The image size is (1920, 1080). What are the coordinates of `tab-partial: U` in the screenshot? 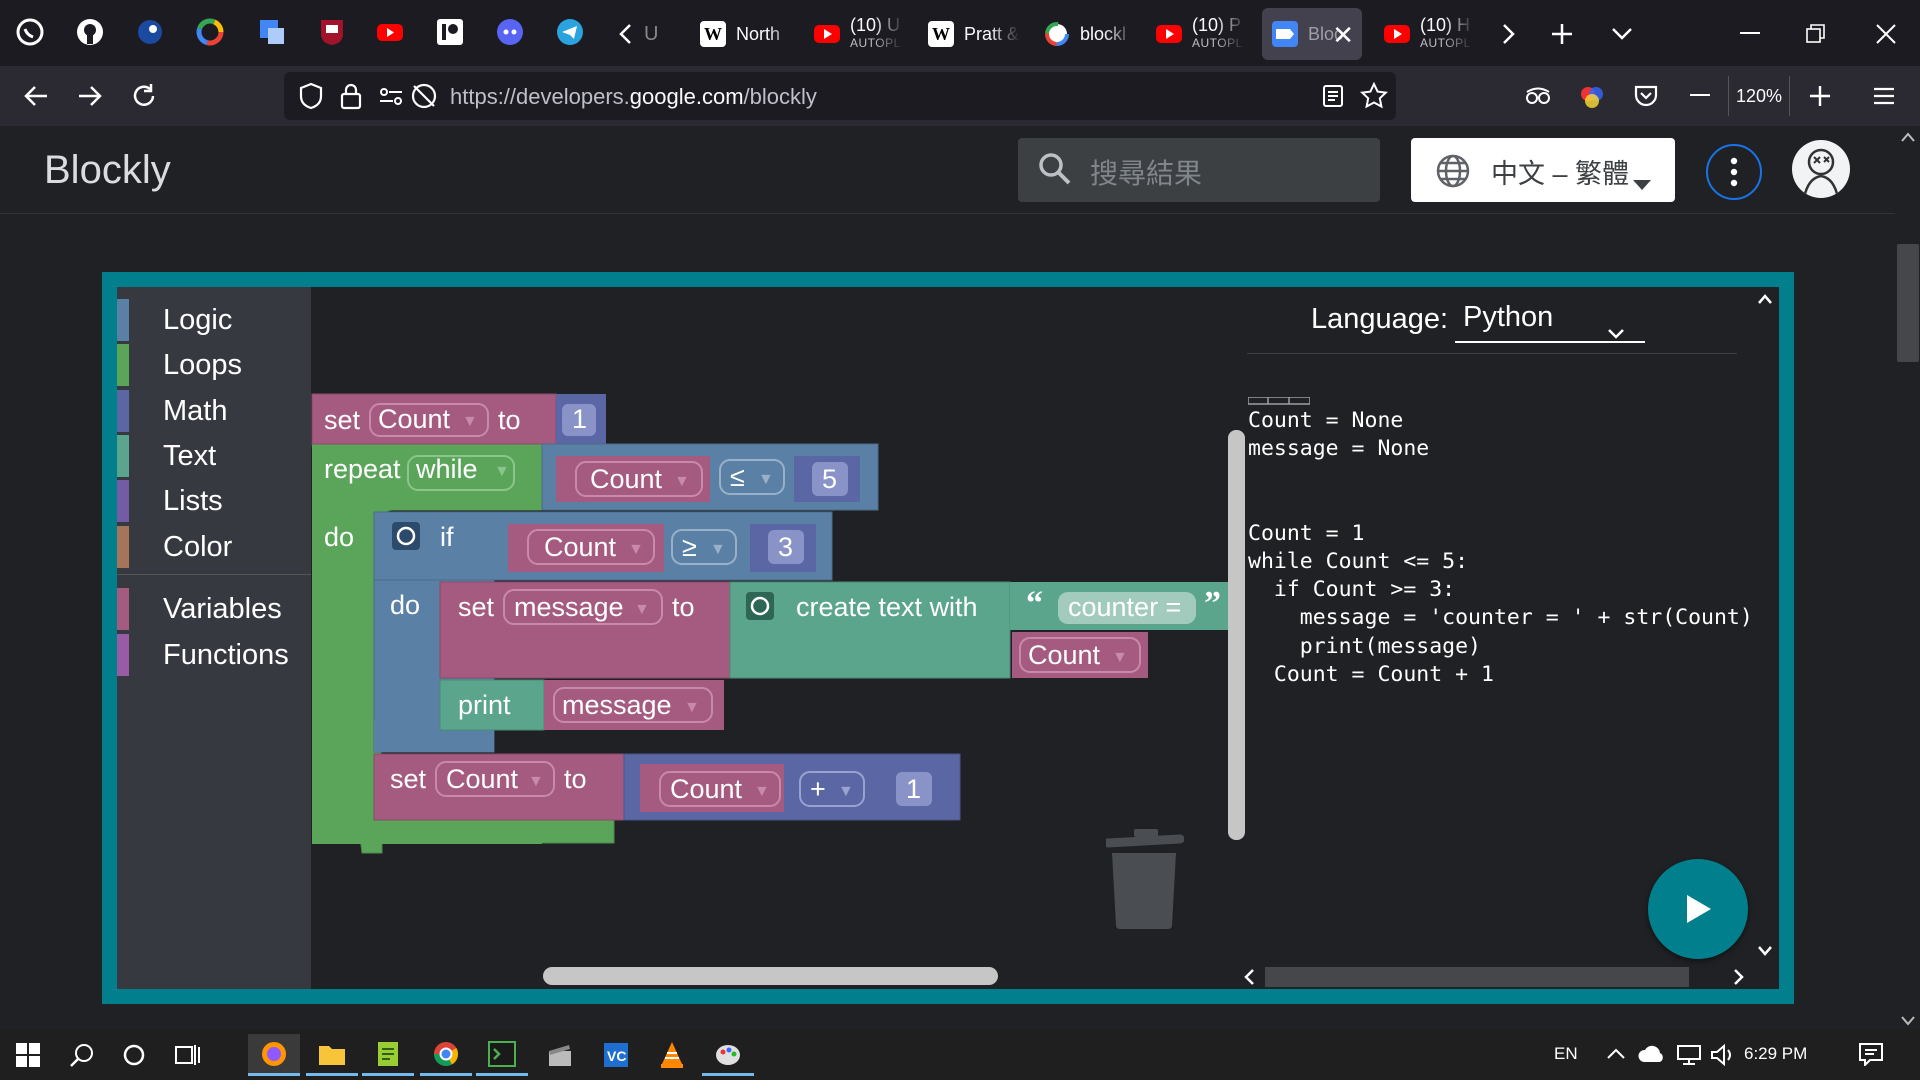 It's located at (655, 34).